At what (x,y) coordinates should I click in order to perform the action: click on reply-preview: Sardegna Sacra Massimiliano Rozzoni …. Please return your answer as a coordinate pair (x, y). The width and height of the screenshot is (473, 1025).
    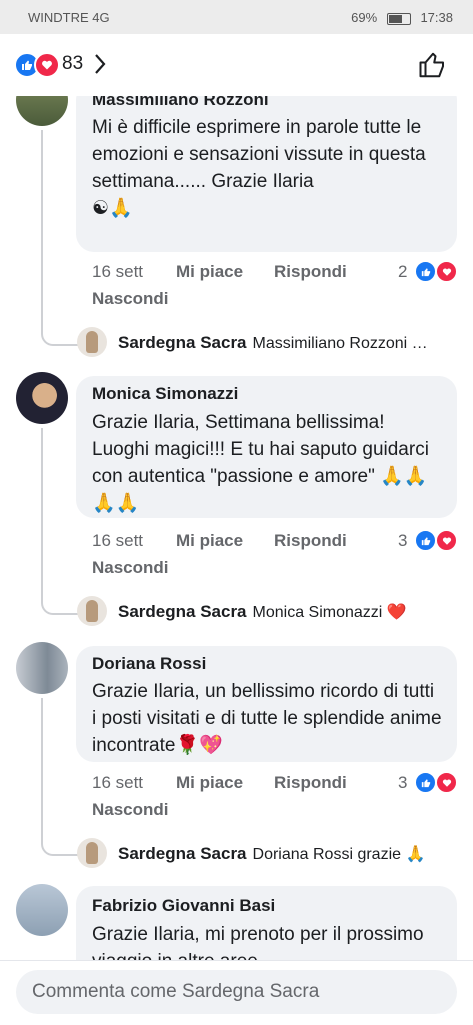
    Looking at the image, I should click on (285, 343).